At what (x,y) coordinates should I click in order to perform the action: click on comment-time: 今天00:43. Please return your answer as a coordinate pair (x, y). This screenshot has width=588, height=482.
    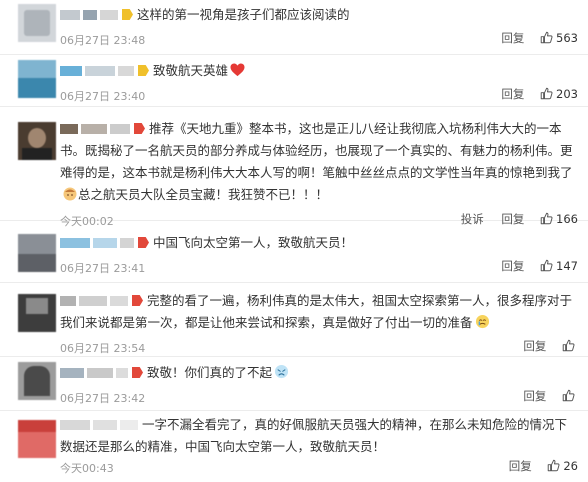
    Looking at the image, I should click on (87, 468).